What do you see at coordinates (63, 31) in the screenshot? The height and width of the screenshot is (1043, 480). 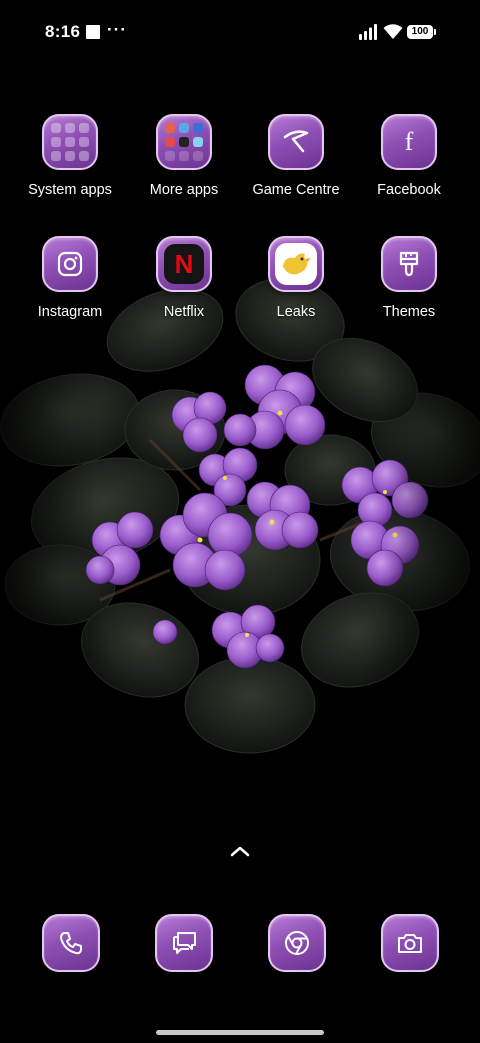 I see `status-time: 8:16` at bounding box center [63, 31].